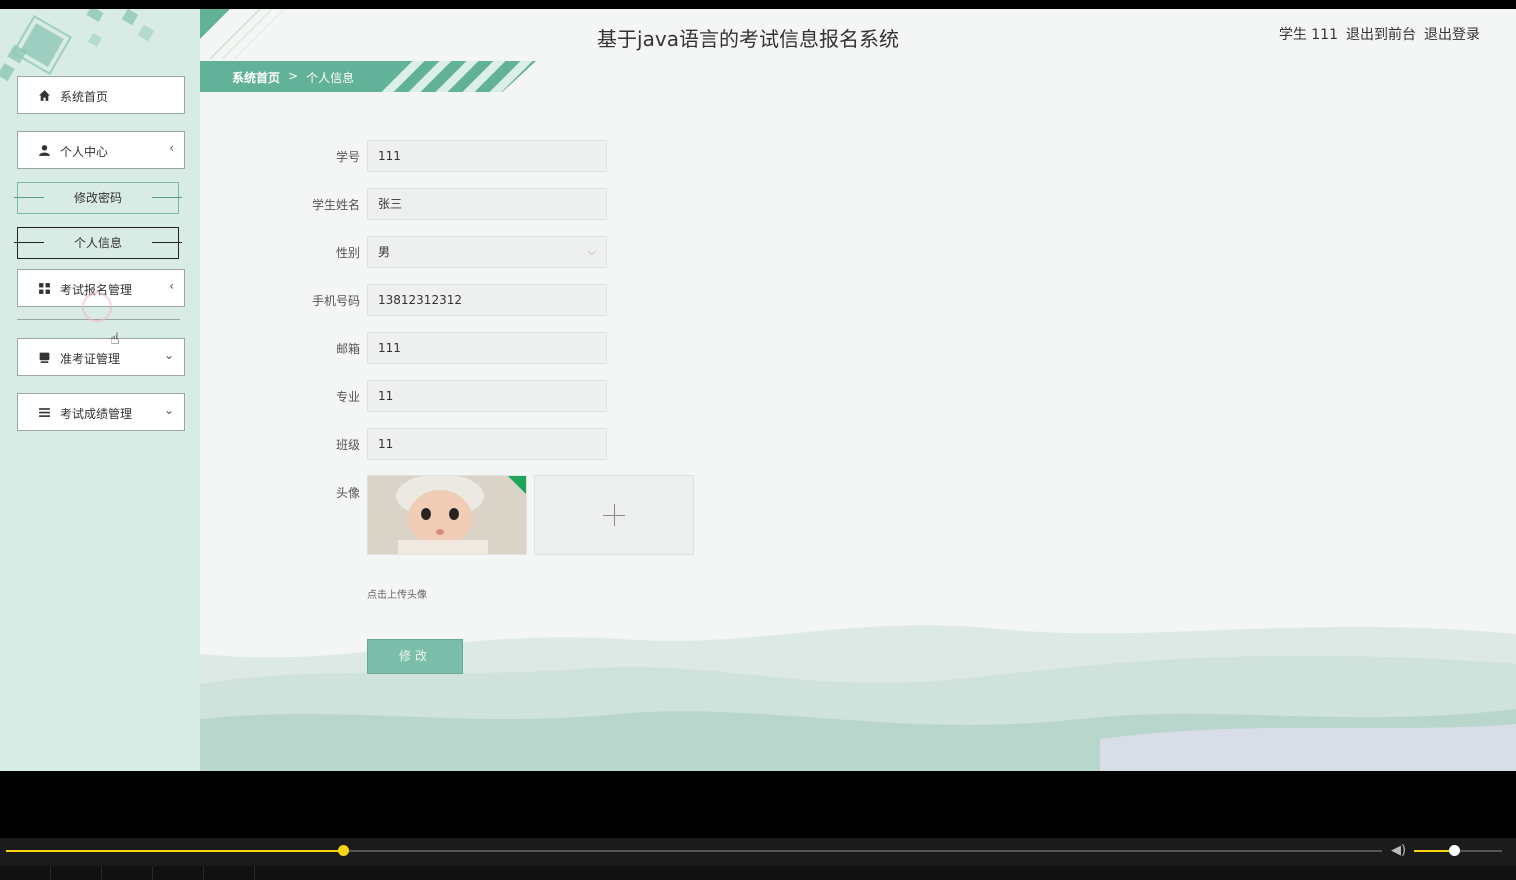  I want to click on video-player-controls: ◀), so click(758, 859).